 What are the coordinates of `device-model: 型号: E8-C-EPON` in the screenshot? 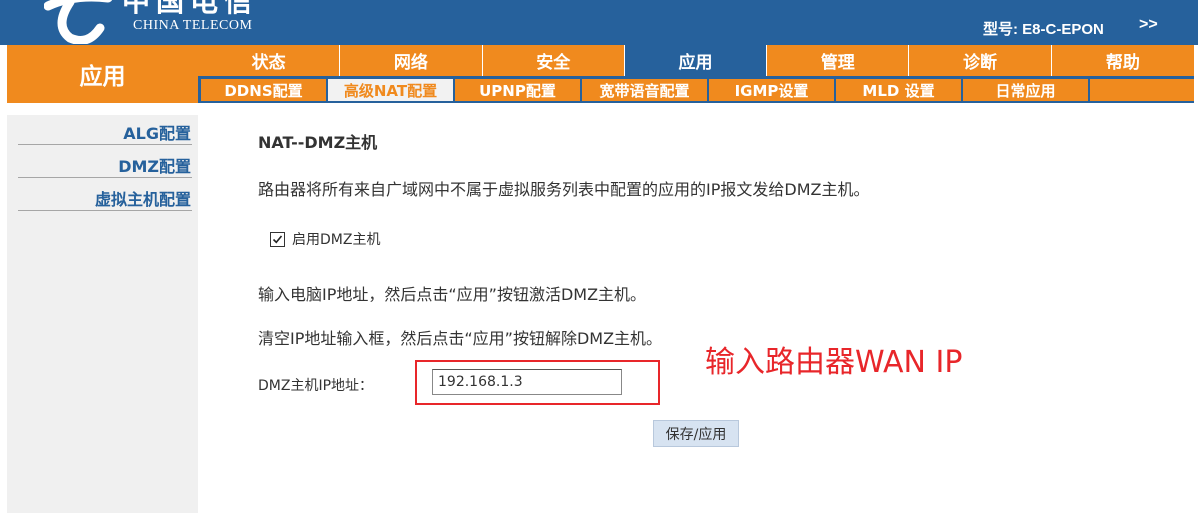 It's located at (1043, 29).